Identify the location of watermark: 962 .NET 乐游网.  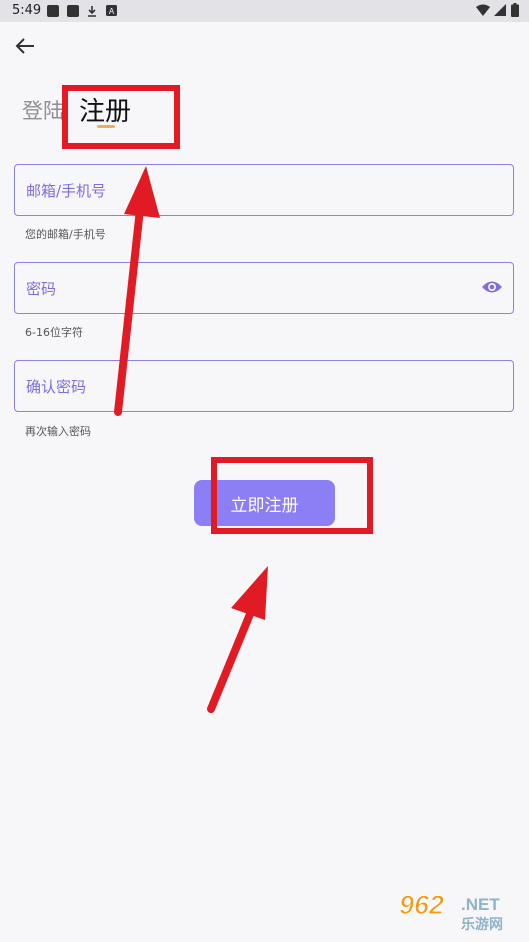
(459, 912).